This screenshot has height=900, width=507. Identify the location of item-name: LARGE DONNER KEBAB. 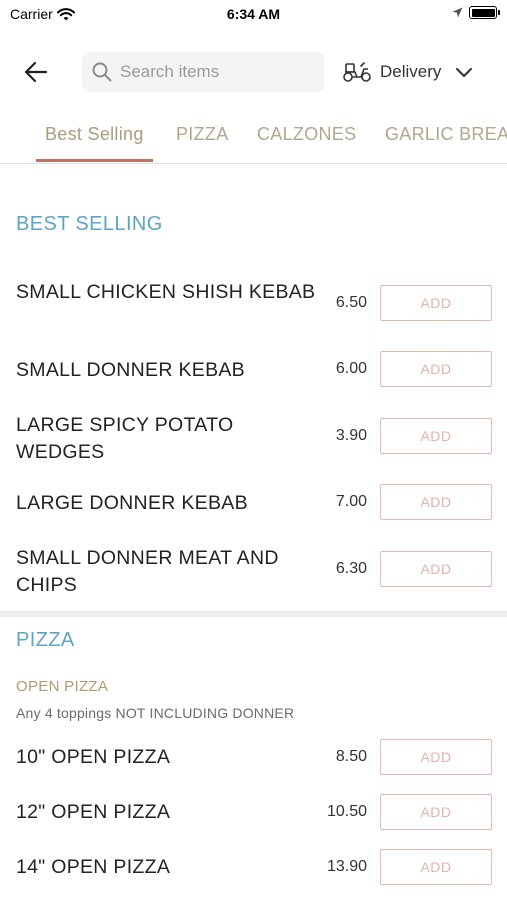
(132, 503).